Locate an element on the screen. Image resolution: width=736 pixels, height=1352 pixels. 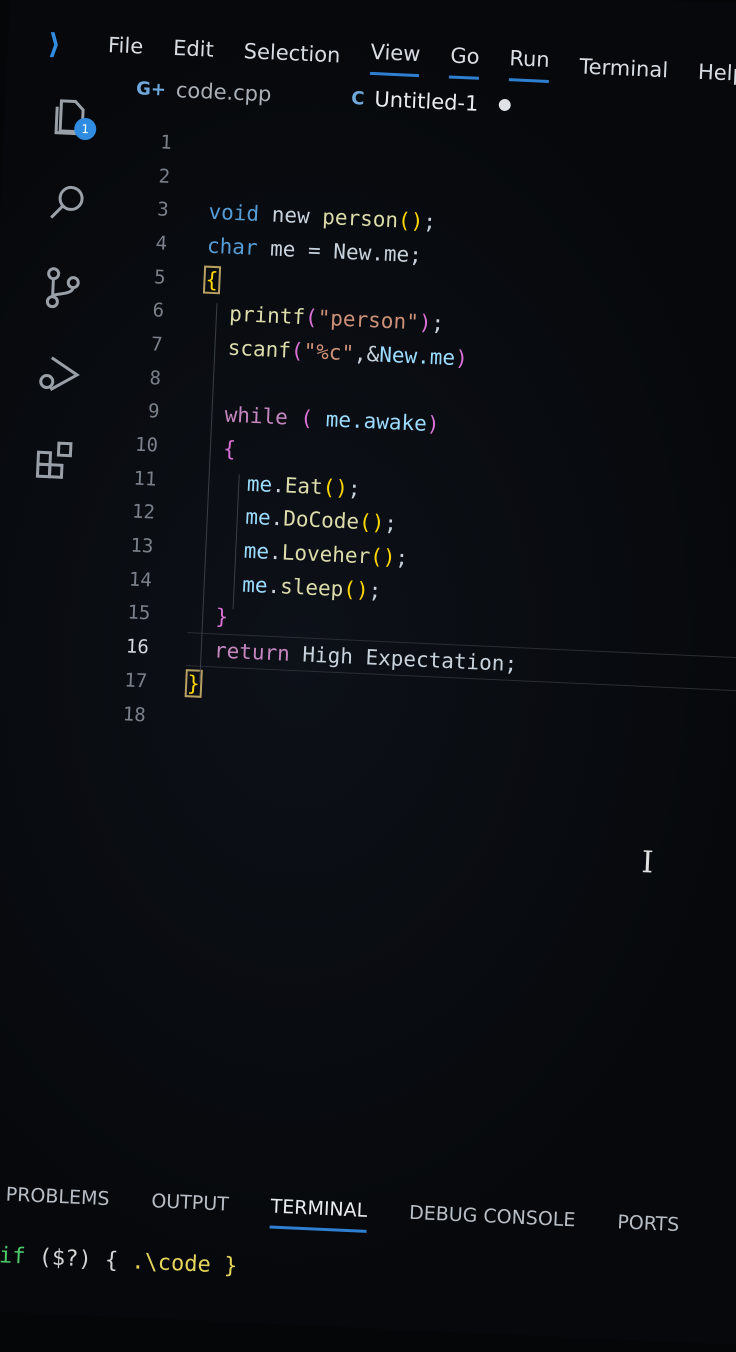
line-number: 1 is located at coordinates (166, 142).